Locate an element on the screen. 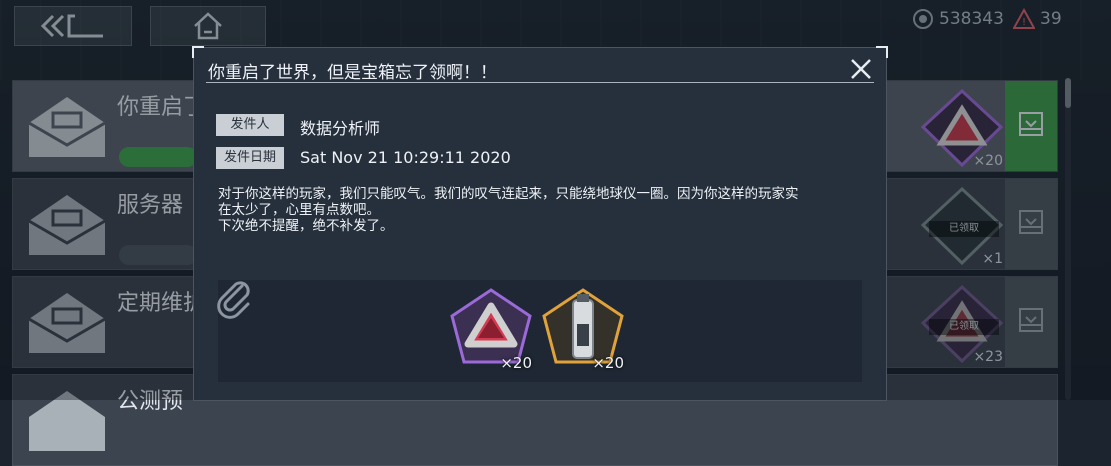 This screenshot has height=466, width=1111. close-button is located at coordinates (861, 69).